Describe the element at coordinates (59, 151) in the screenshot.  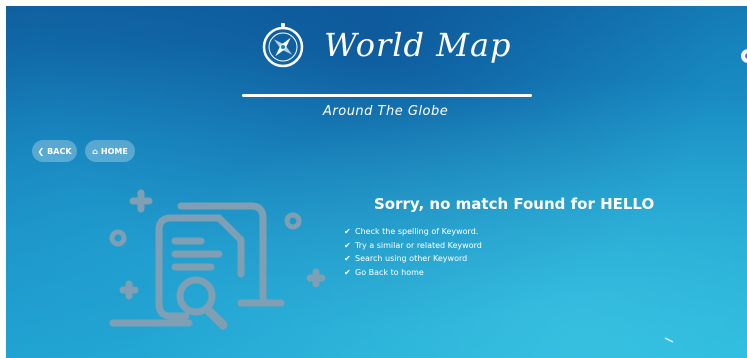
I see `back-button-label: BACK` at that location.